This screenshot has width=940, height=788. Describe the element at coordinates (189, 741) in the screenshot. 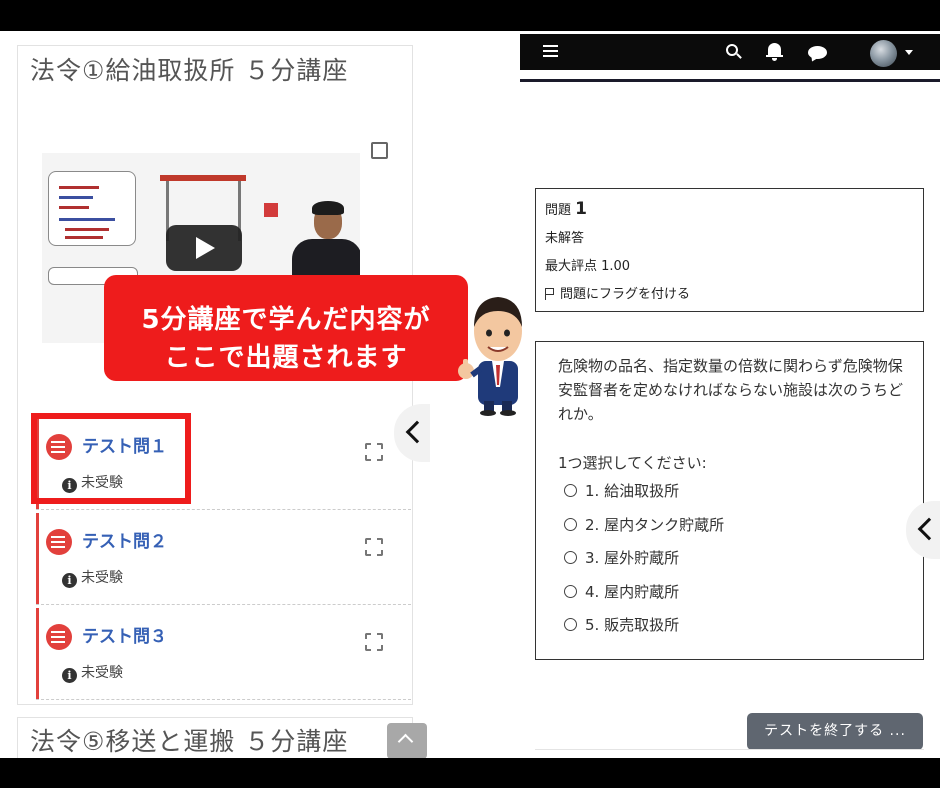

I see `course-title: 法令⑤移送と運搬 ５分講座` at that location.